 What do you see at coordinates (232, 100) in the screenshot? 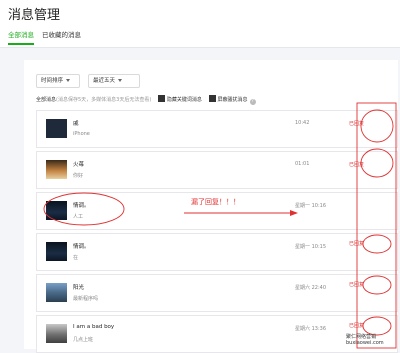
I see `block-spam-label: 屏蔽骚扰消息` at bounding box center [232, 100].